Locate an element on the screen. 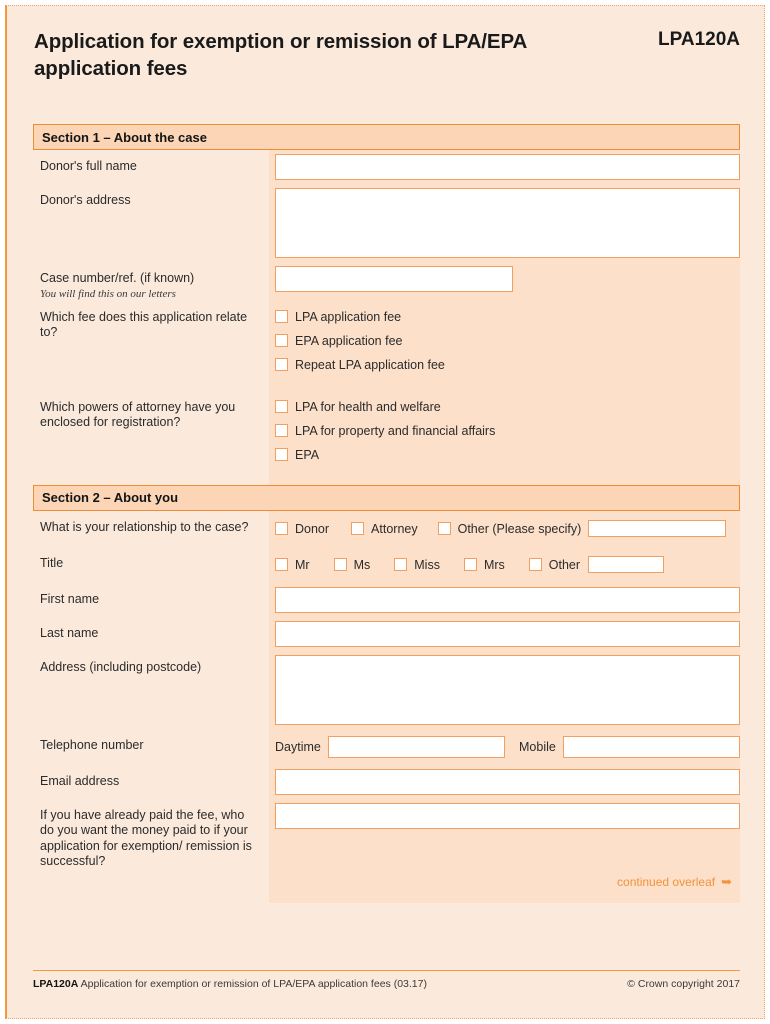 This screenshot has width=770, height=1024. fee-option-epa: EPA application fee is located at coordinates (507, 341).